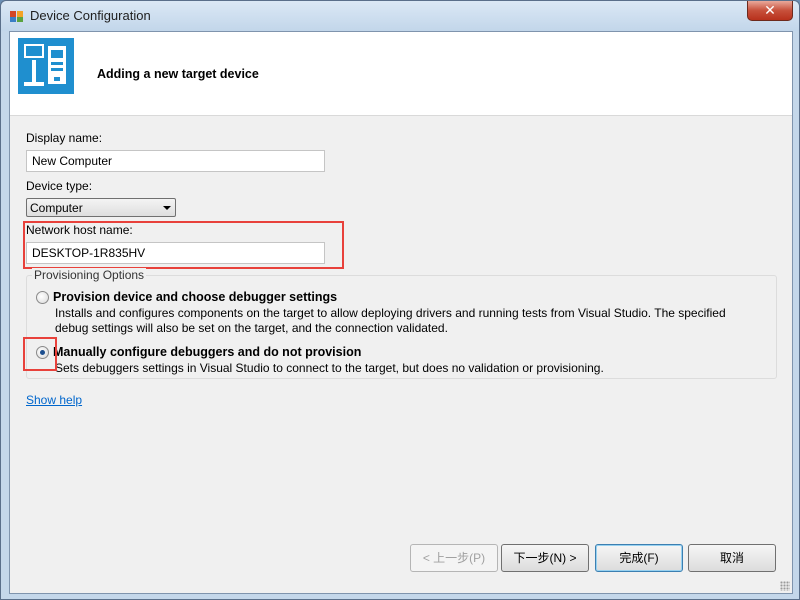 This screenshot has height=600, width=800. I want to click on app-icon, so click(17, 16).